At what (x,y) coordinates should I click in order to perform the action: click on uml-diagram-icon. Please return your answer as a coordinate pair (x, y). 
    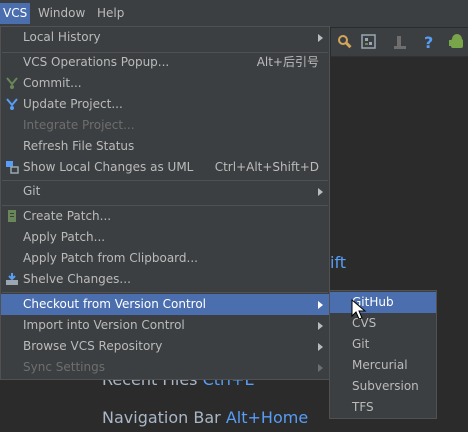
    Looking at the image, I should click on (12, 167).